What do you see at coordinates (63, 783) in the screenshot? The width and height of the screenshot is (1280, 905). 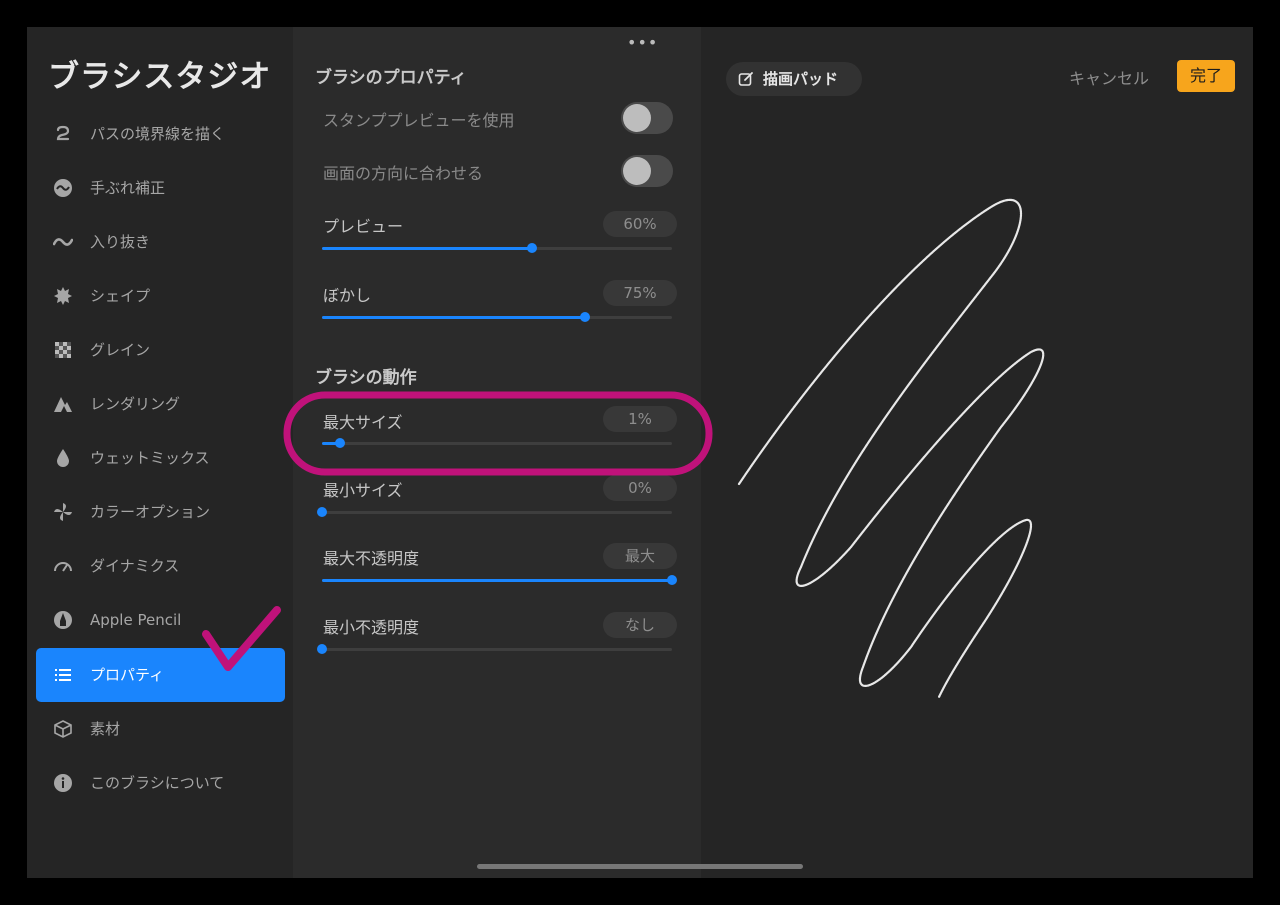 I see `info-icon` at bounding box center [63, 783].